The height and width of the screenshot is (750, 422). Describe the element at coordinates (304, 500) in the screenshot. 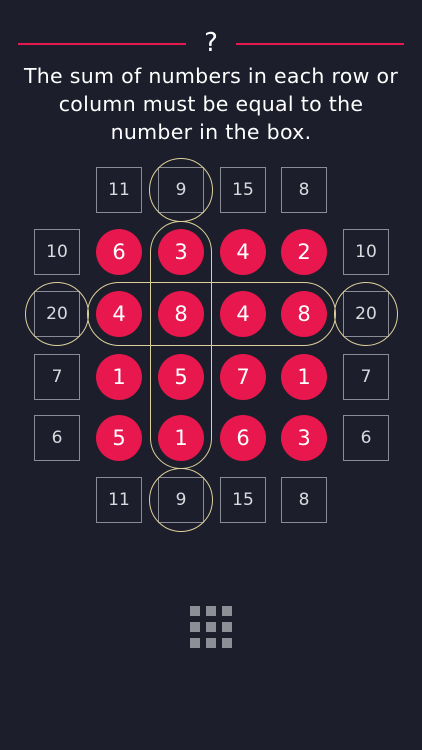

I see `column-sum-bottom: 8` at that location.